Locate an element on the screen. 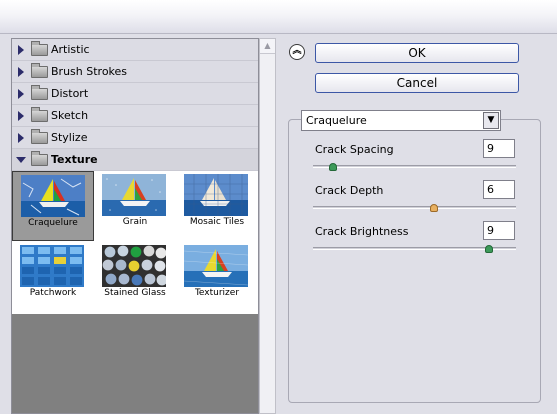 This screenshot has width=557, height=414. category-label: Brush Strokes is located at coordinates (89, 71).